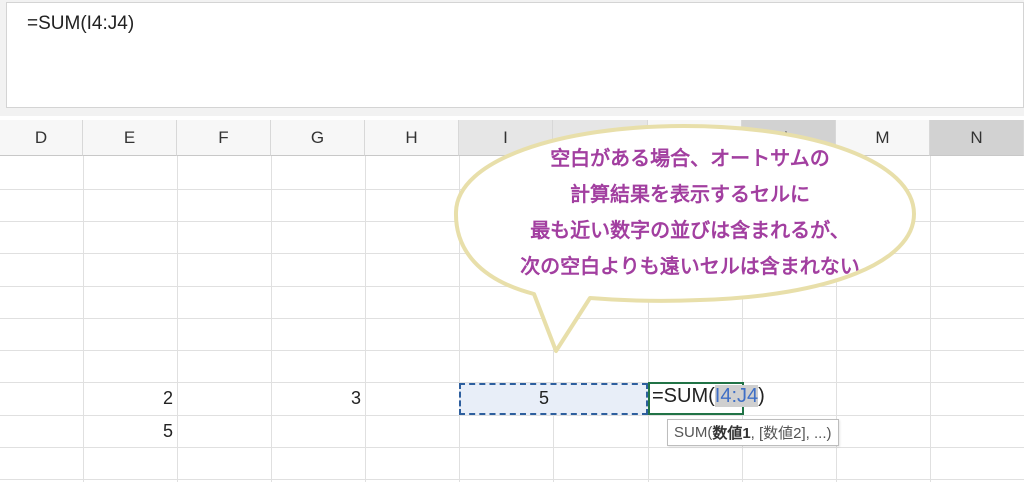  Describe the element at coordinates (690, 194) in the screenshot. I see `callout-line: 計算結果を表示するセルに` at that location.